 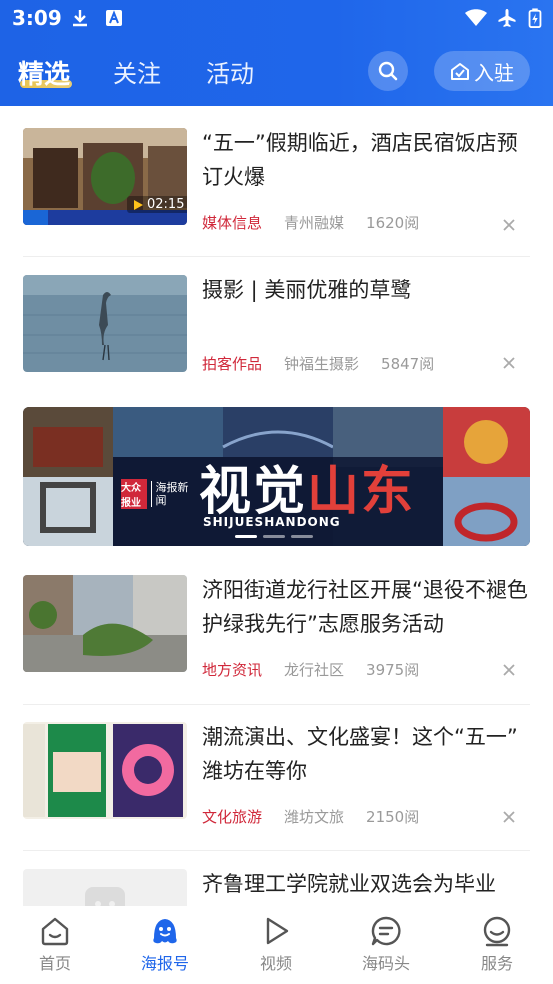 I want to click on bottom-navigation: 首页 海报号 视频 海码头 服务, so click(x=276, y=945).